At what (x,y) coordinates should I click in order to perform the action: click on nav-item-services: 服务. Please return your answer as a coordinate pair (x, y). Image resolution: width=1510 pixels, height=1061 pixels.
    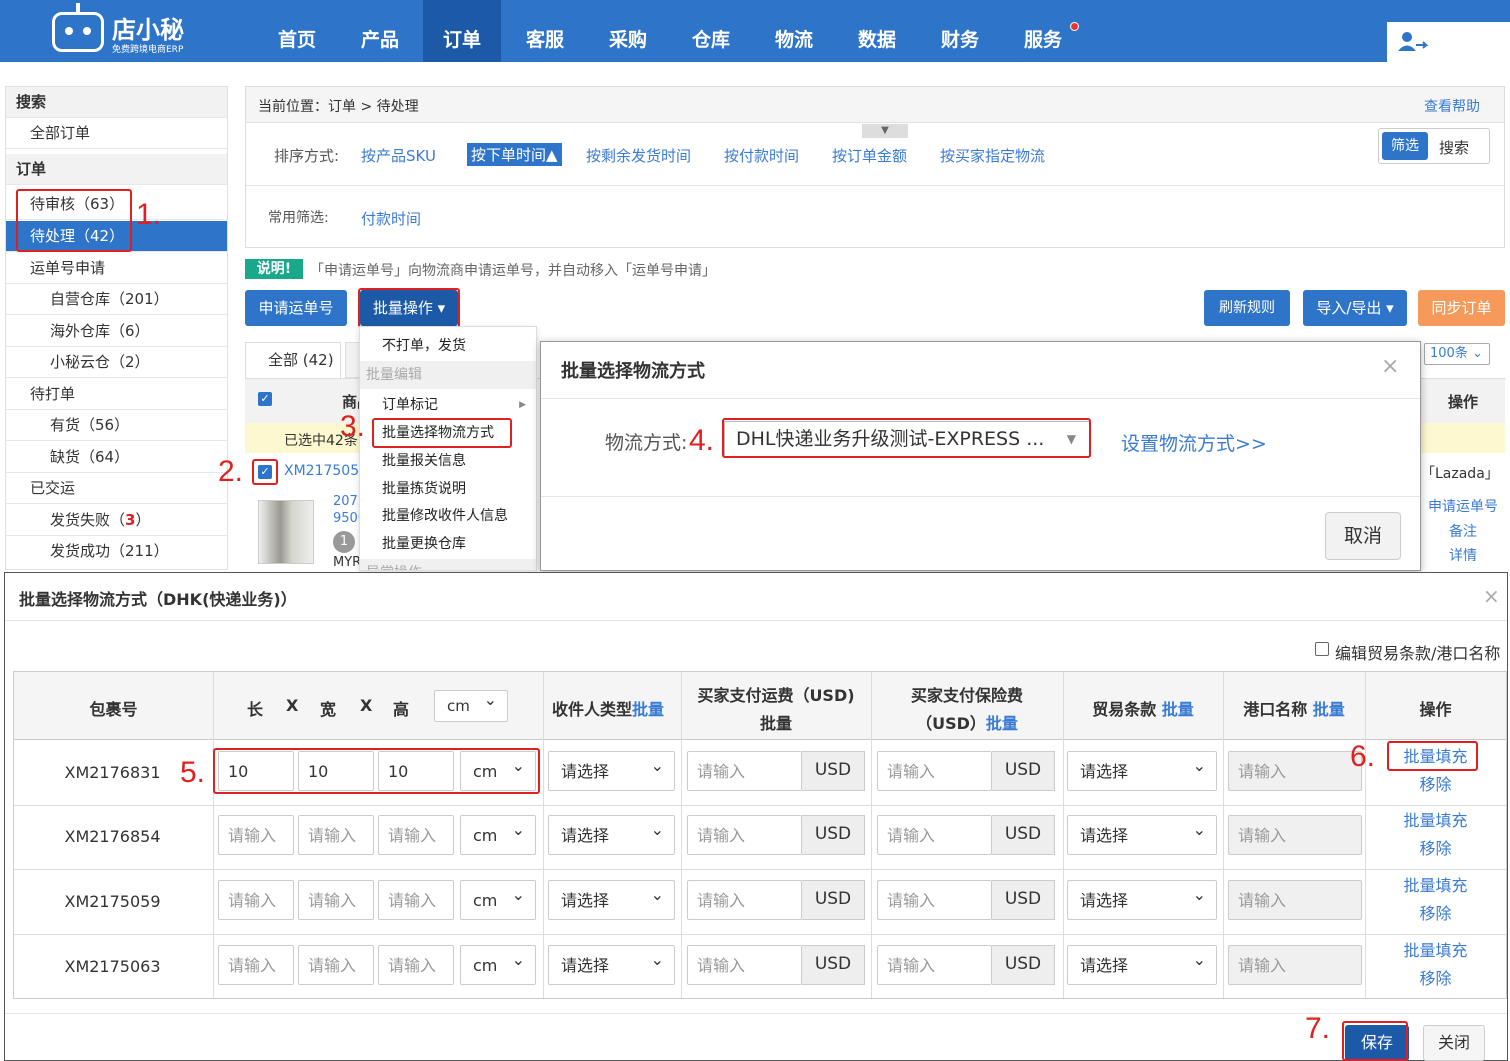
    Looking at the image, I should click on (1043, 31).